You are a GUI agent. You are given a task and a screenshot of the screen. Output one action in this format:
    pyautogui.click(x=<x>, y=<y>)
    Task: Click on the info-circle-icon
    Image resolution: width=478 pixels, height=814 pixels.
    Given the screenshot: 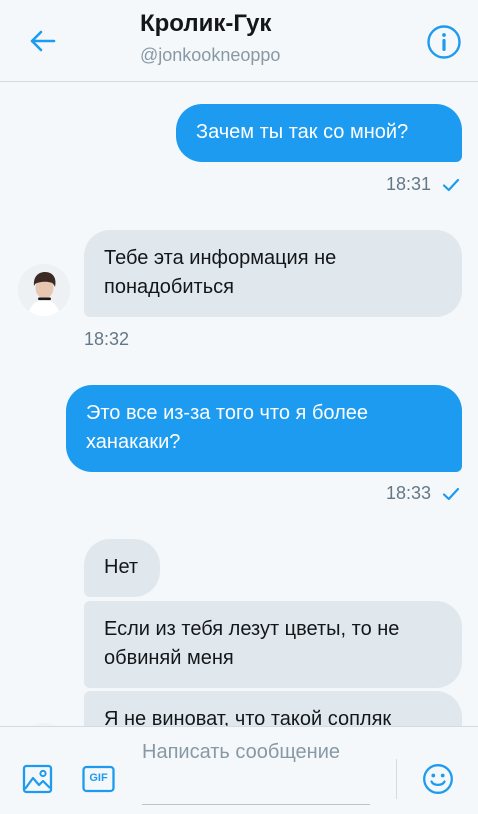 What is the action you would take?
    pyautogui.click(x=444, y=42)
    